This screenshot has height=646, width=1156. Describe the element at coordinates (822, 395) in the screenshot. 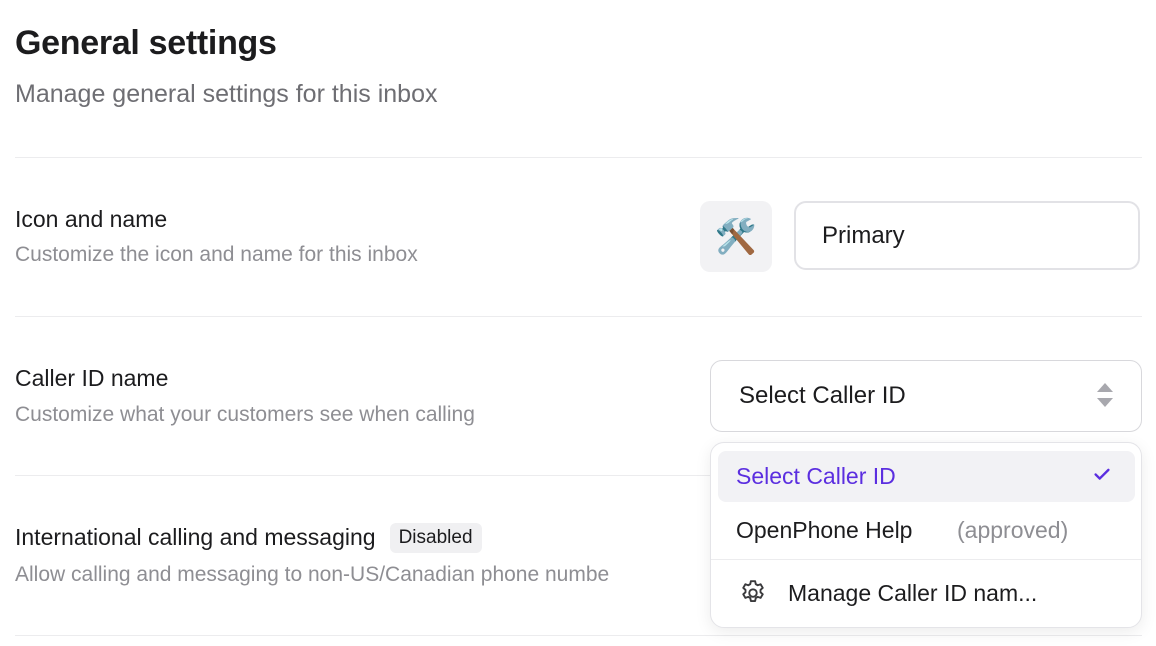

I see `caller-id-select-value: Select Caller ID` at that location.